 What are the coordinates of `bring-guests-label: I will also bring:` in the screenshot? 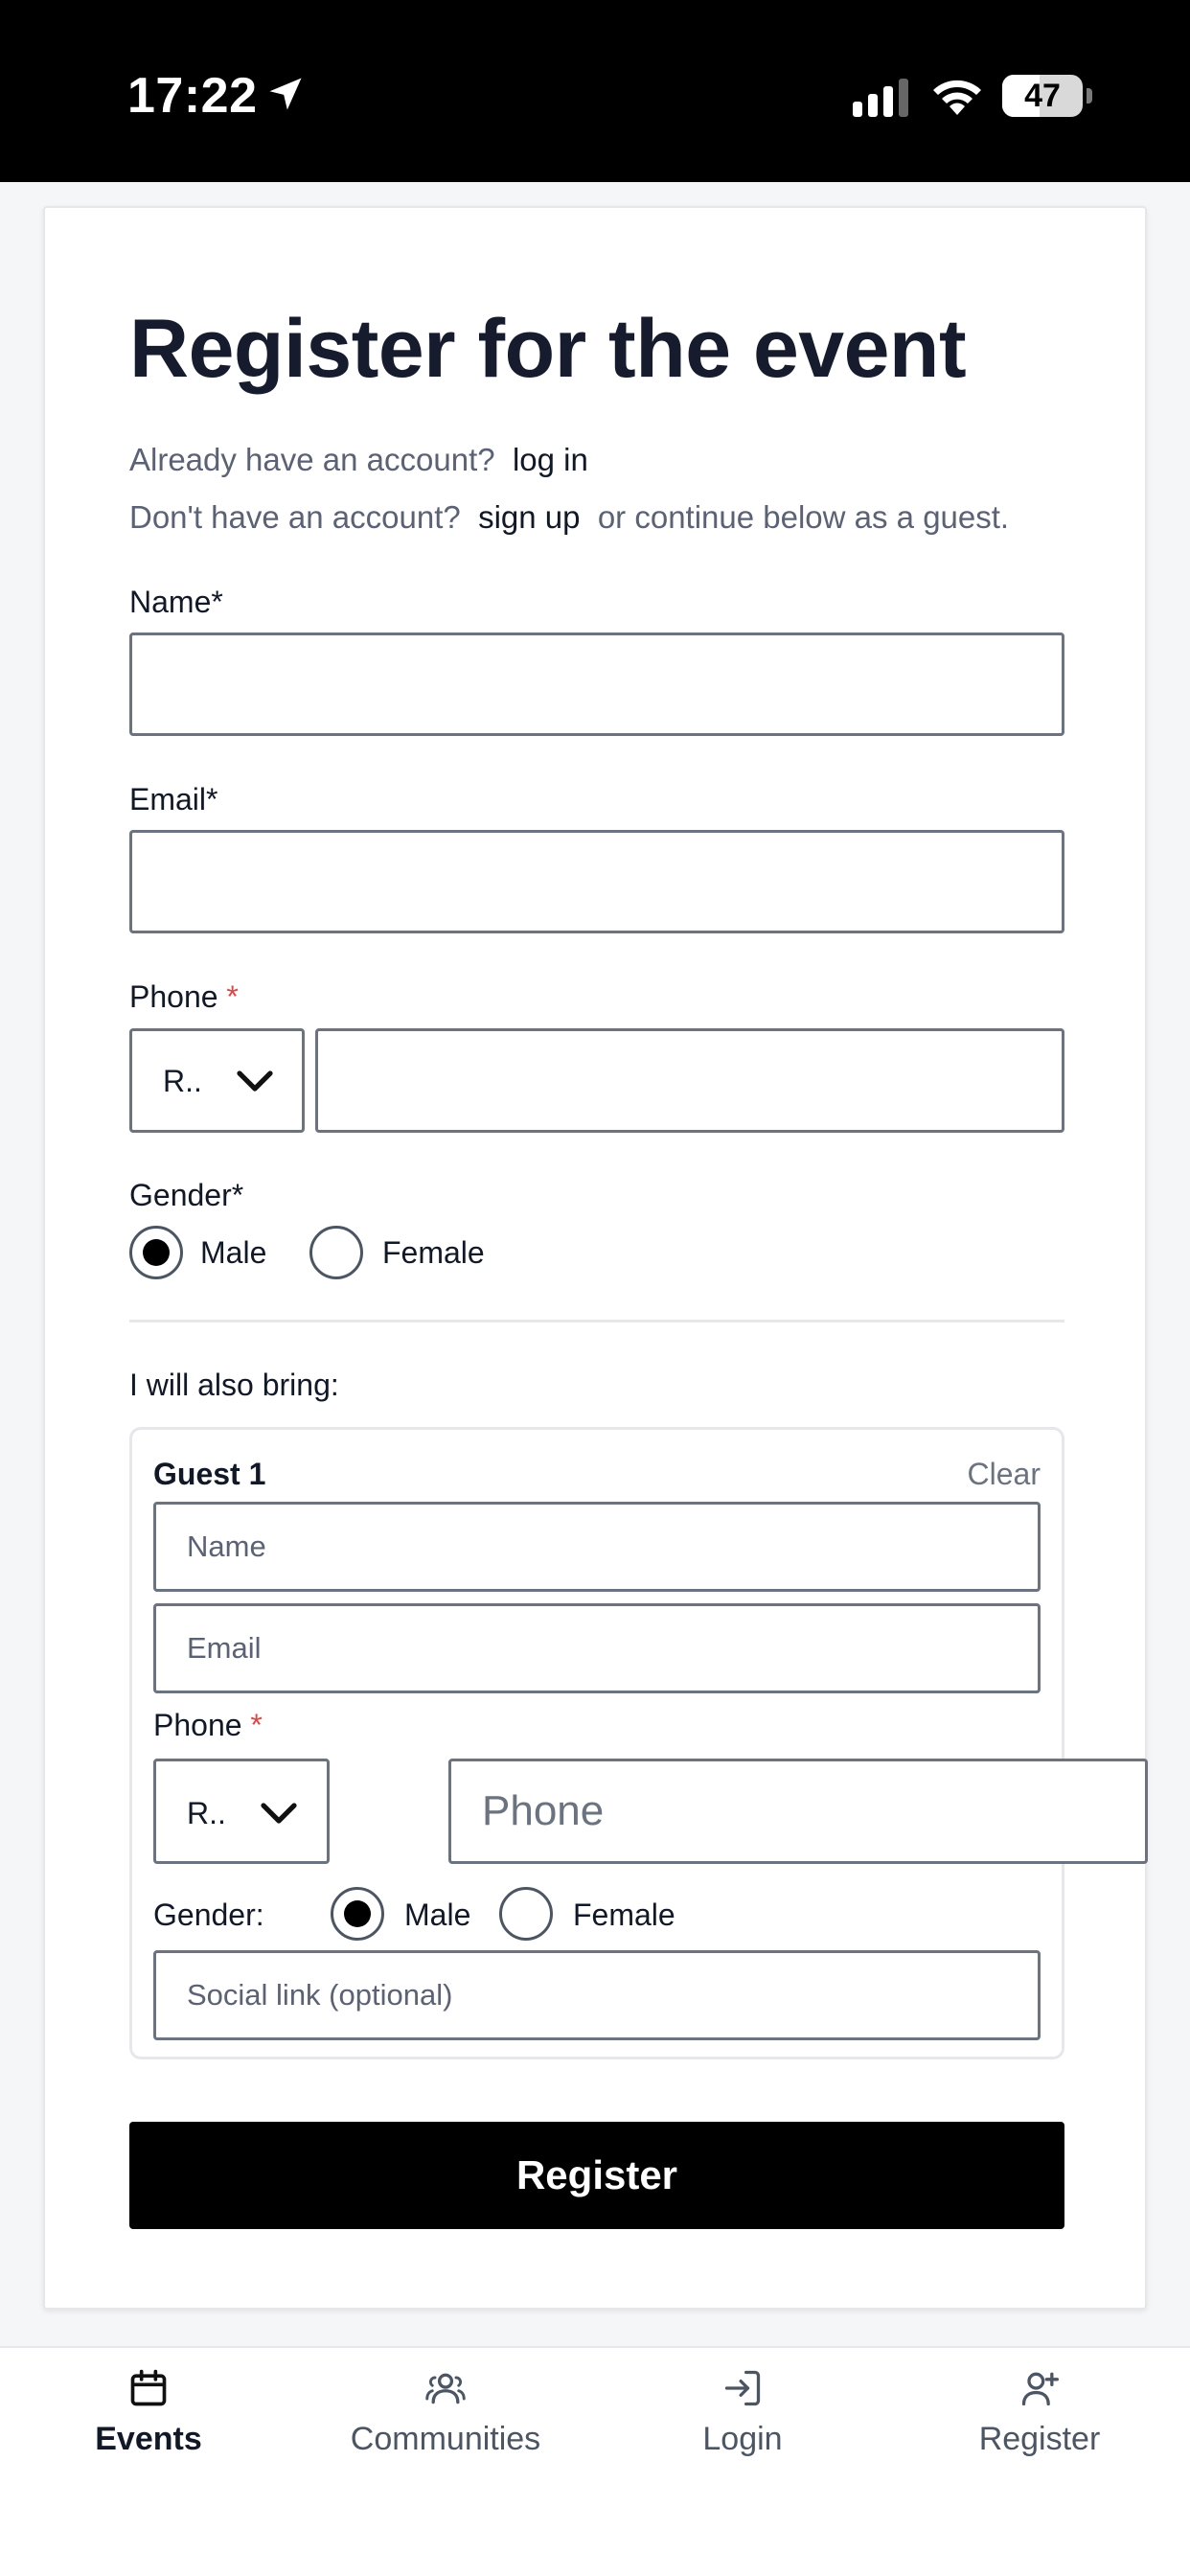 It's located at (234, 1385).